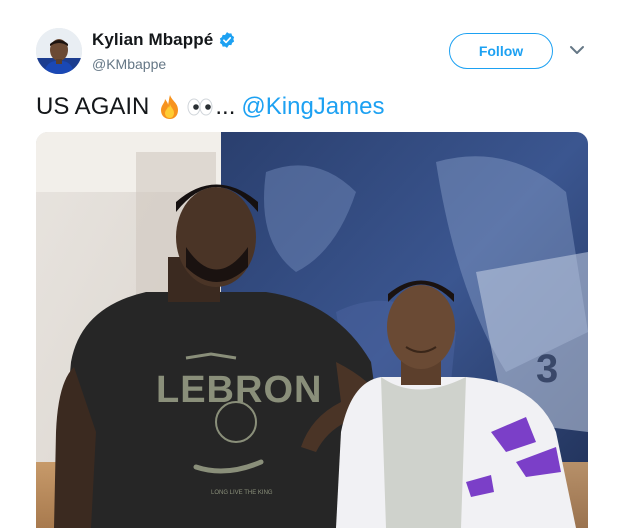 This screenshot has width=620, height=528. Describe the element at coordinates (501, 51) in the screenshot. I see `follow-button: Follow` at that location.